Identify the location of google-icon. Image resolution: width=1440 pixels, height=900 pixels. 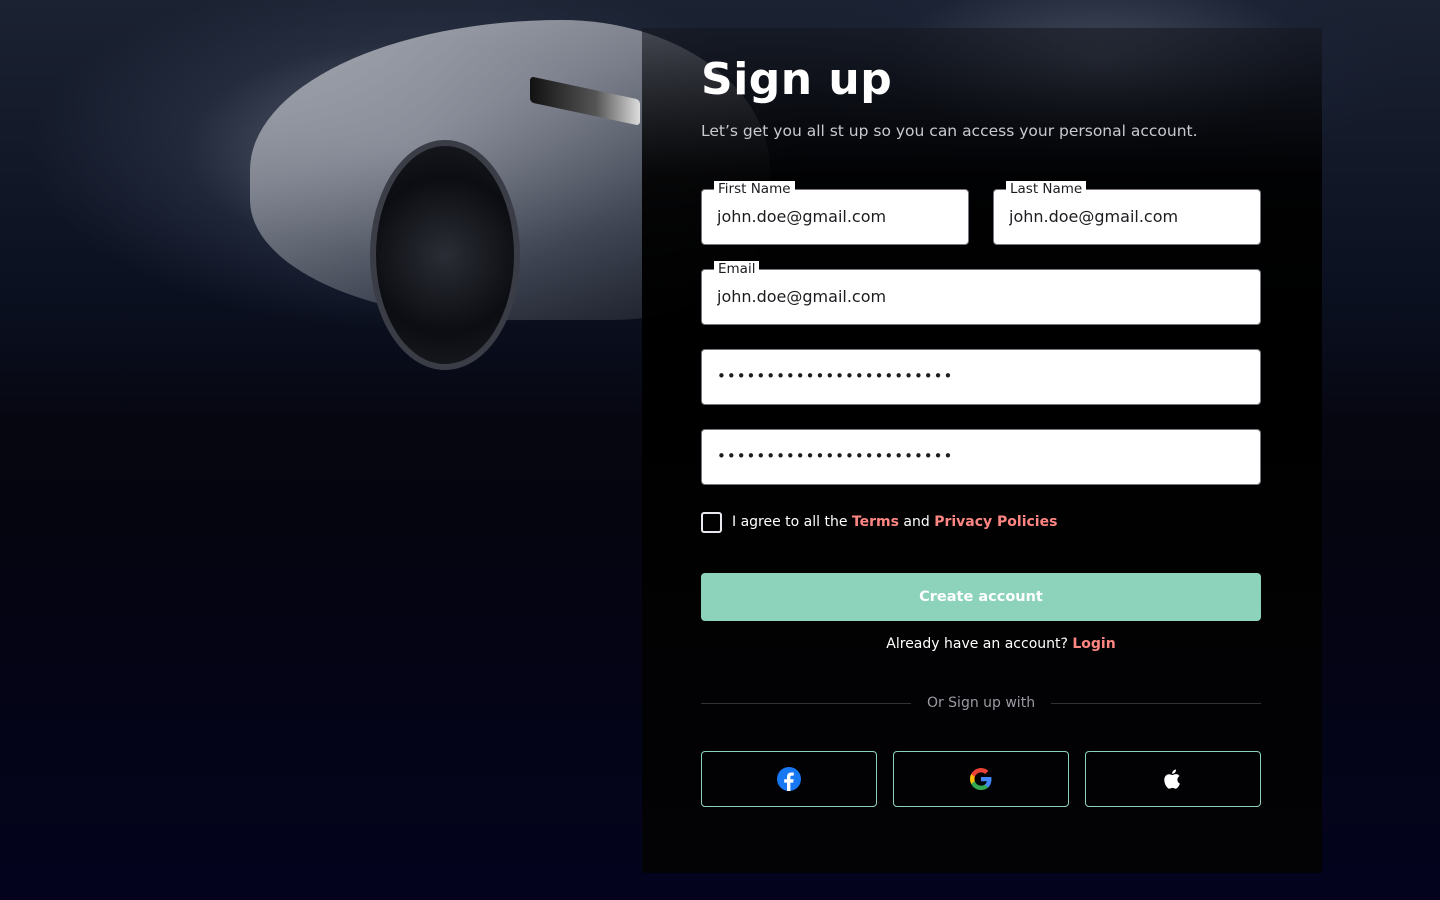
(981, 779).